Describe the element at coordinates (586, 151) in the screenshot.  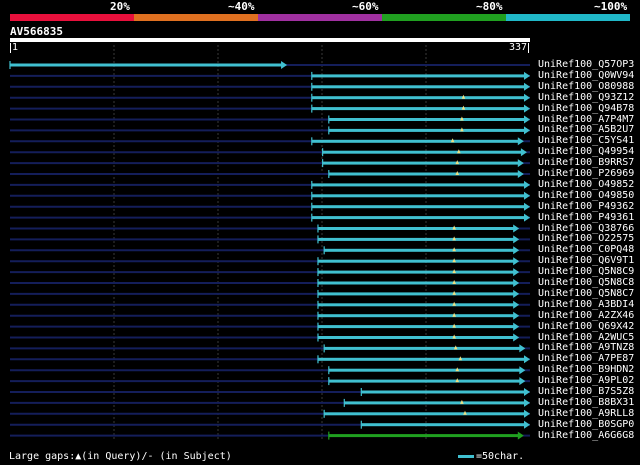
I see `hit-label: UniRef100_Q49954` at that location.